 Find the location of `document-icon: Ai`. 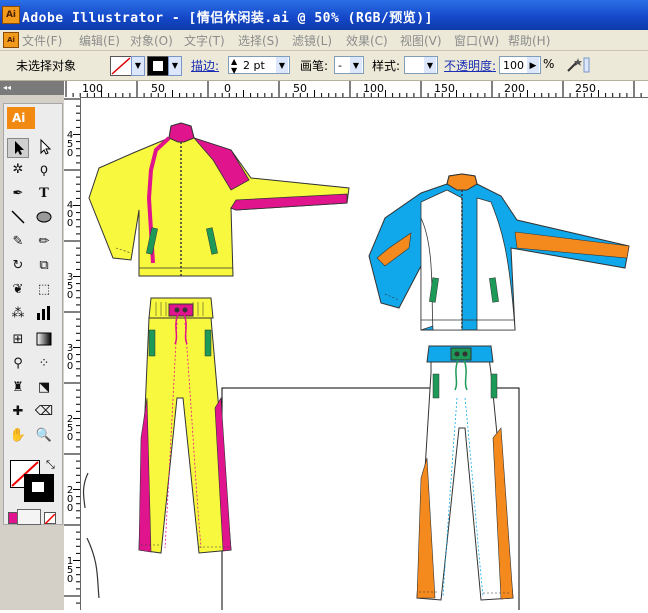

document-icon: Ai is located at coordinates (11, 40).